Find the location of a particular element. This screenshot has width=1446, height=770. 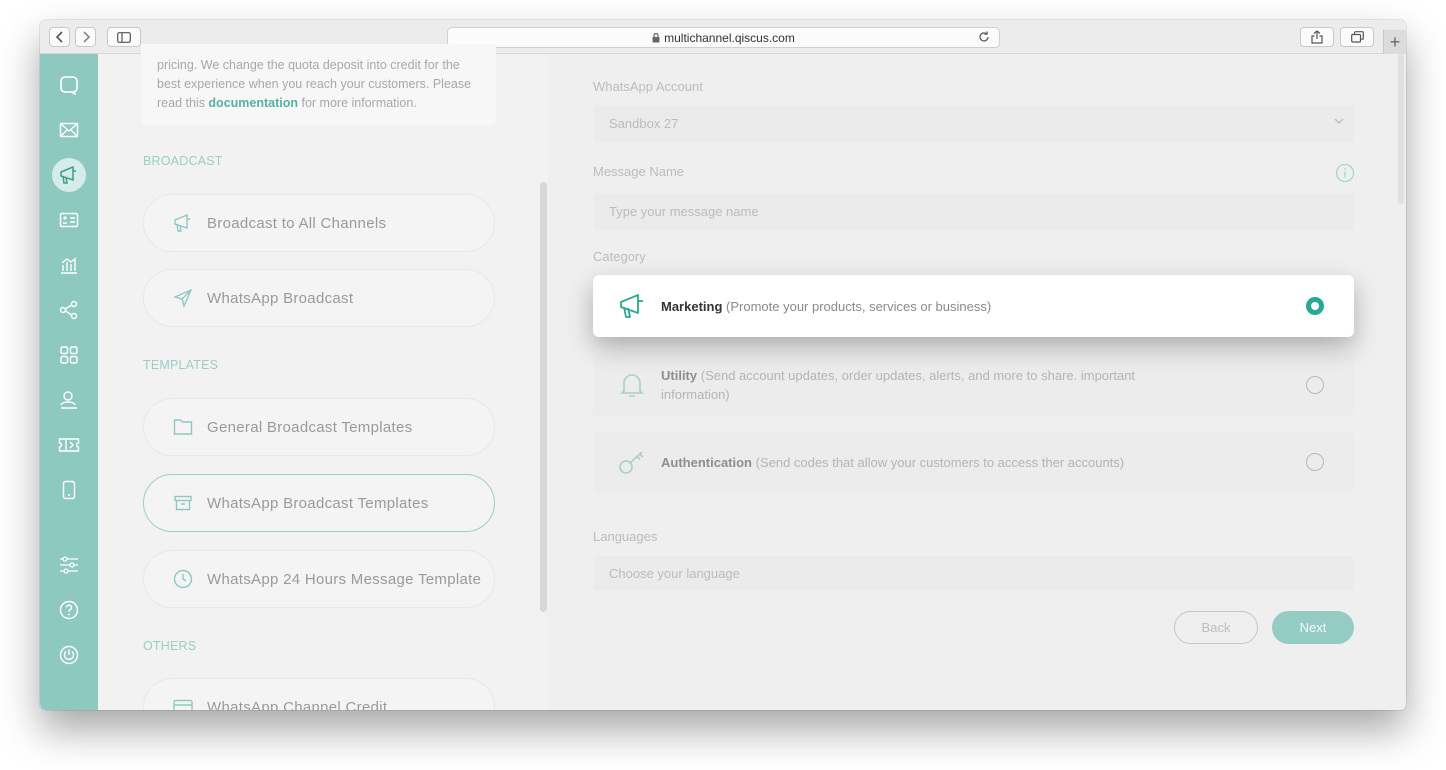

lock-icon is located at coordinates (656, 37).